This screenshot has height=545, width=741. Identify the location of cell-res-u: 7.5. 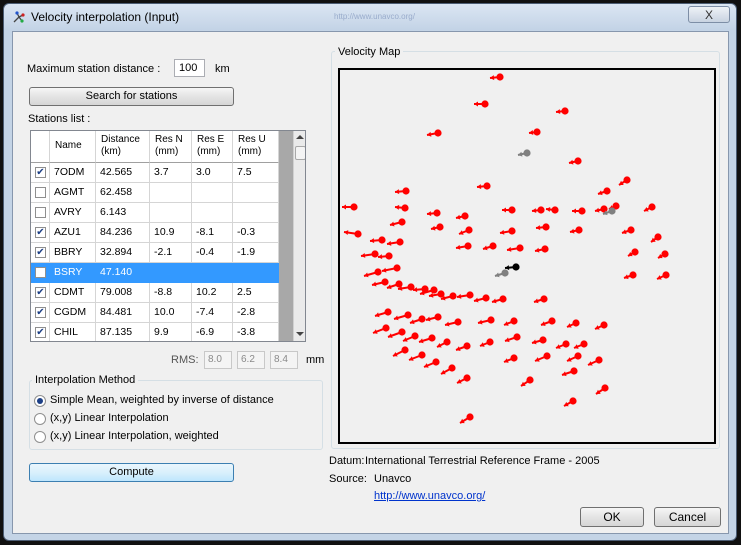
(256, 173).